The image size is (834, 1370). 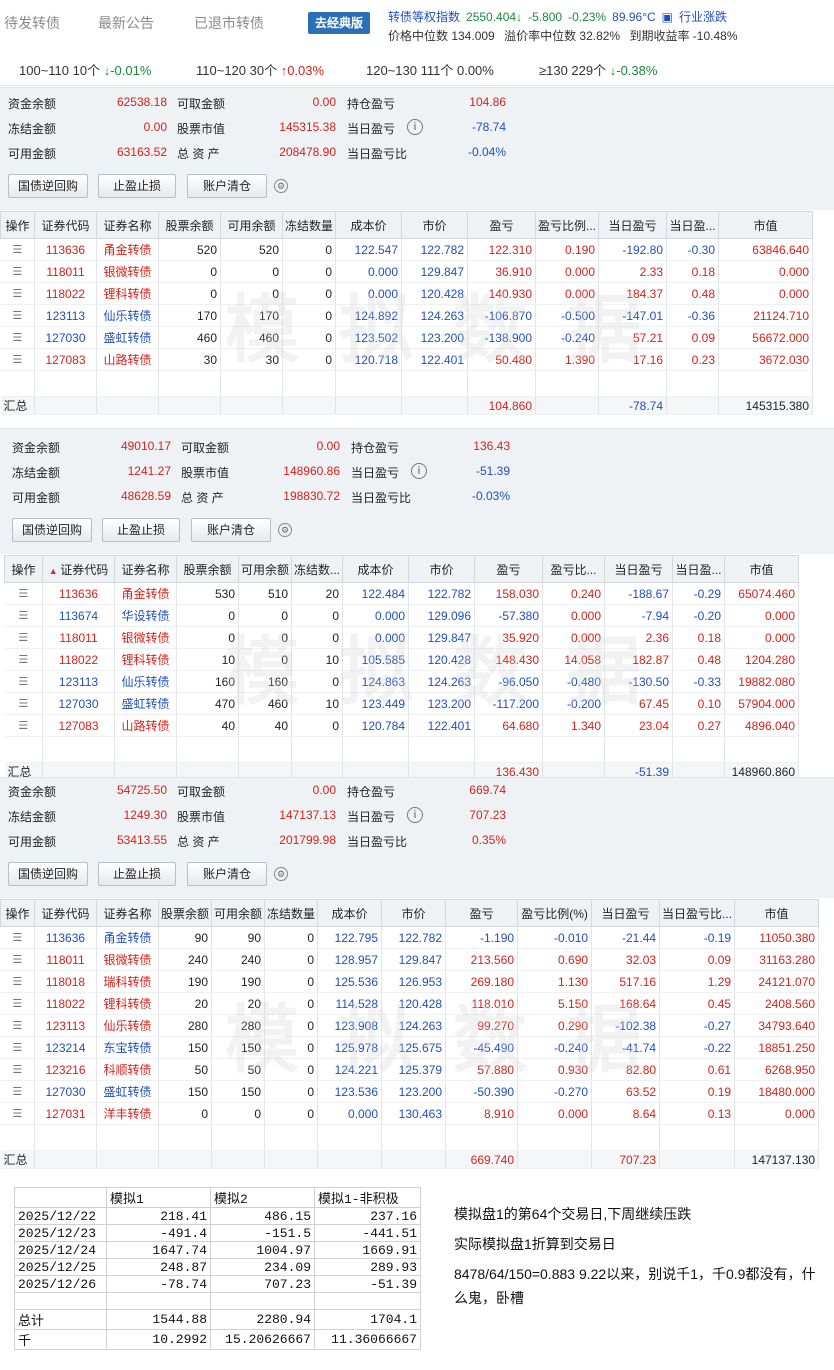 I want to click on column-header: 盈亏比例(%), so click(x=555, y=913).